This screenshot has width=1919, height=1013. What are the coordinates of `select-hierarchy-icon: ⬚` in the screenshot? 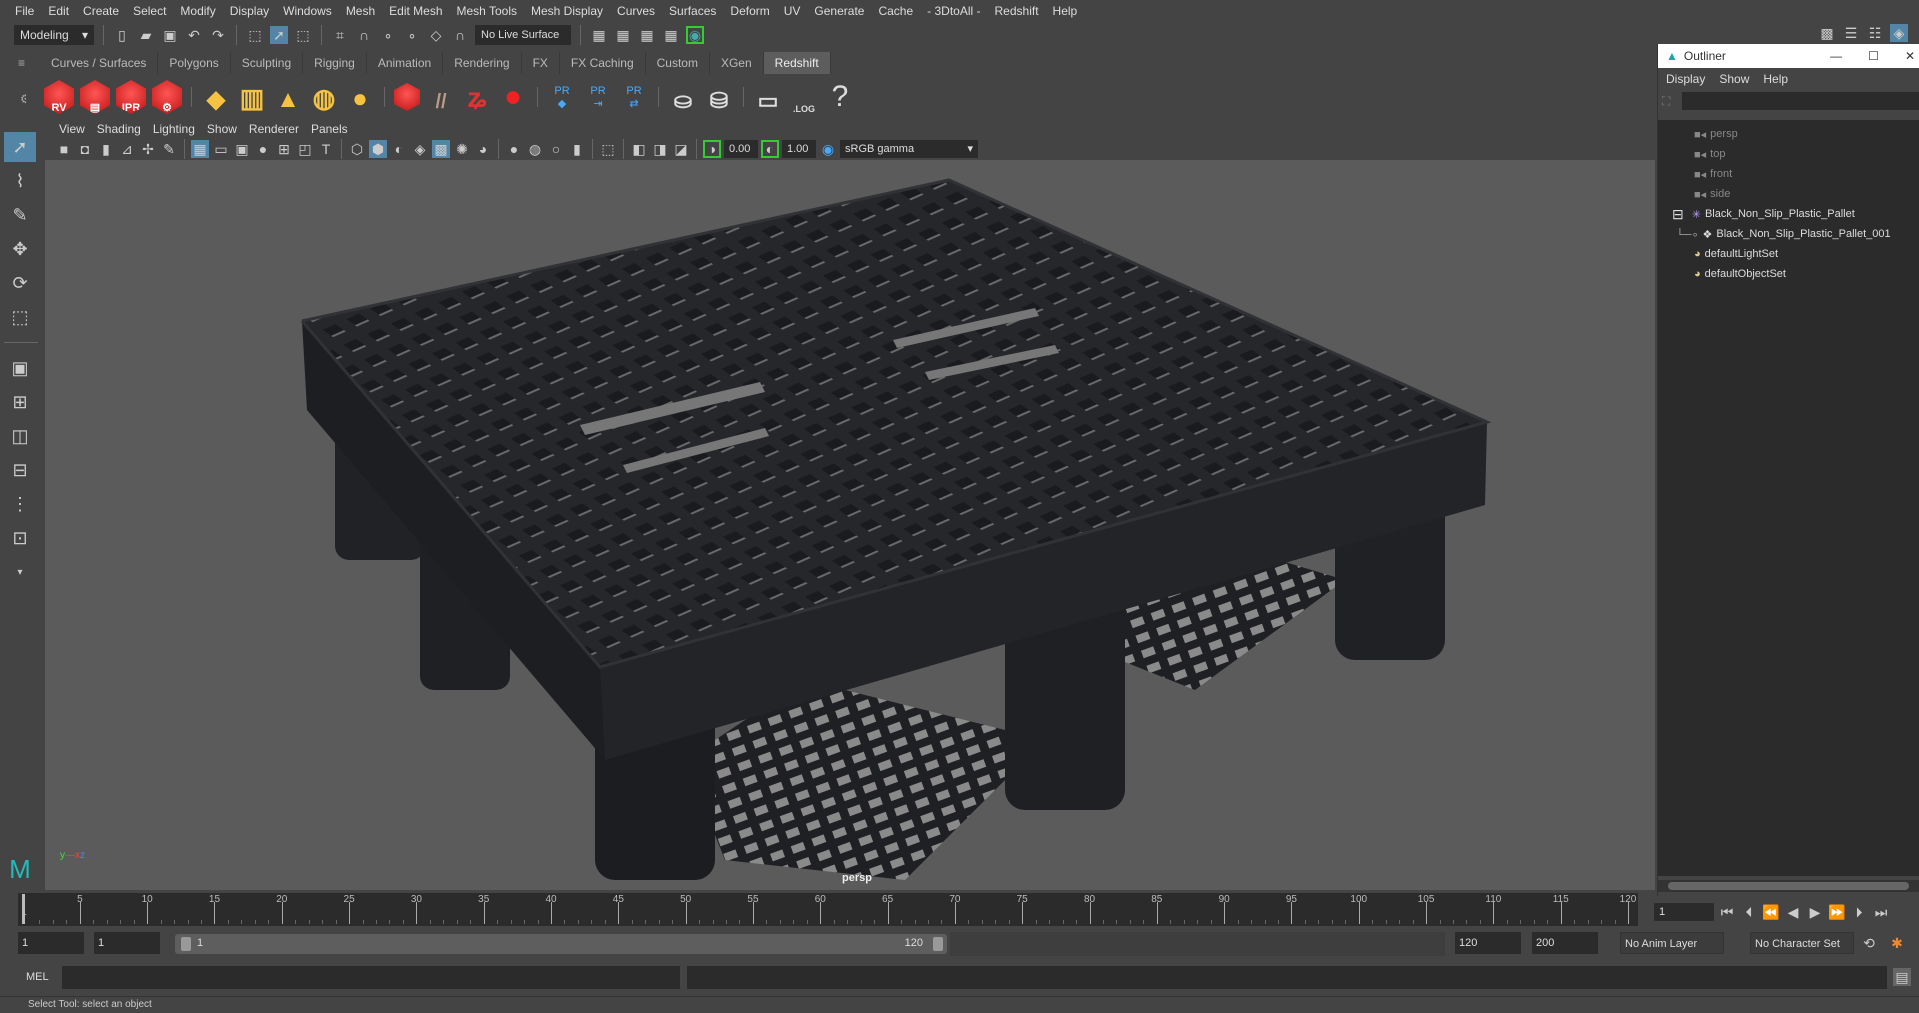 It's located at (255, 35).